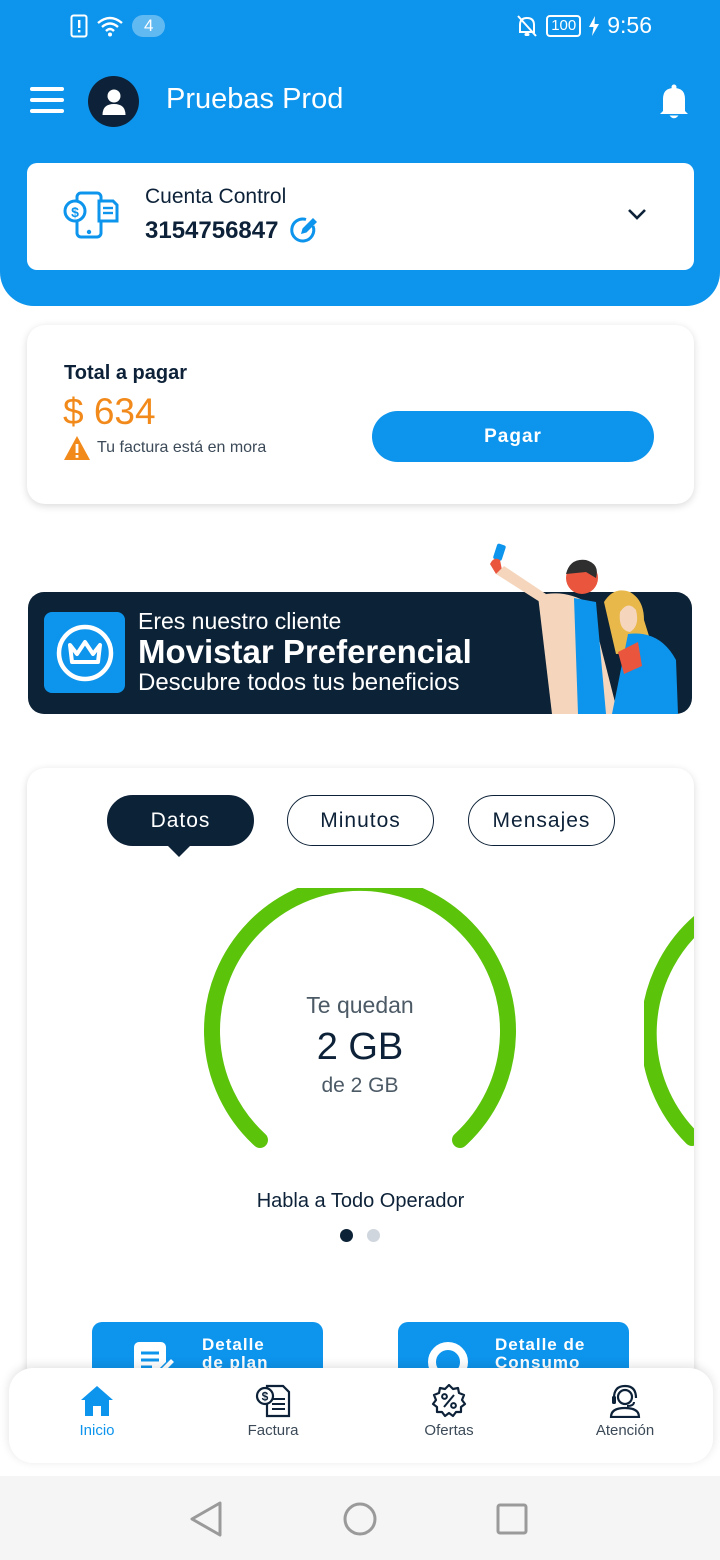 The width and height of the screenshot is (720, 1560). Describe the element at coordinates (79, 26) in the screenshot. I see `sim-alert-icon` at that location.